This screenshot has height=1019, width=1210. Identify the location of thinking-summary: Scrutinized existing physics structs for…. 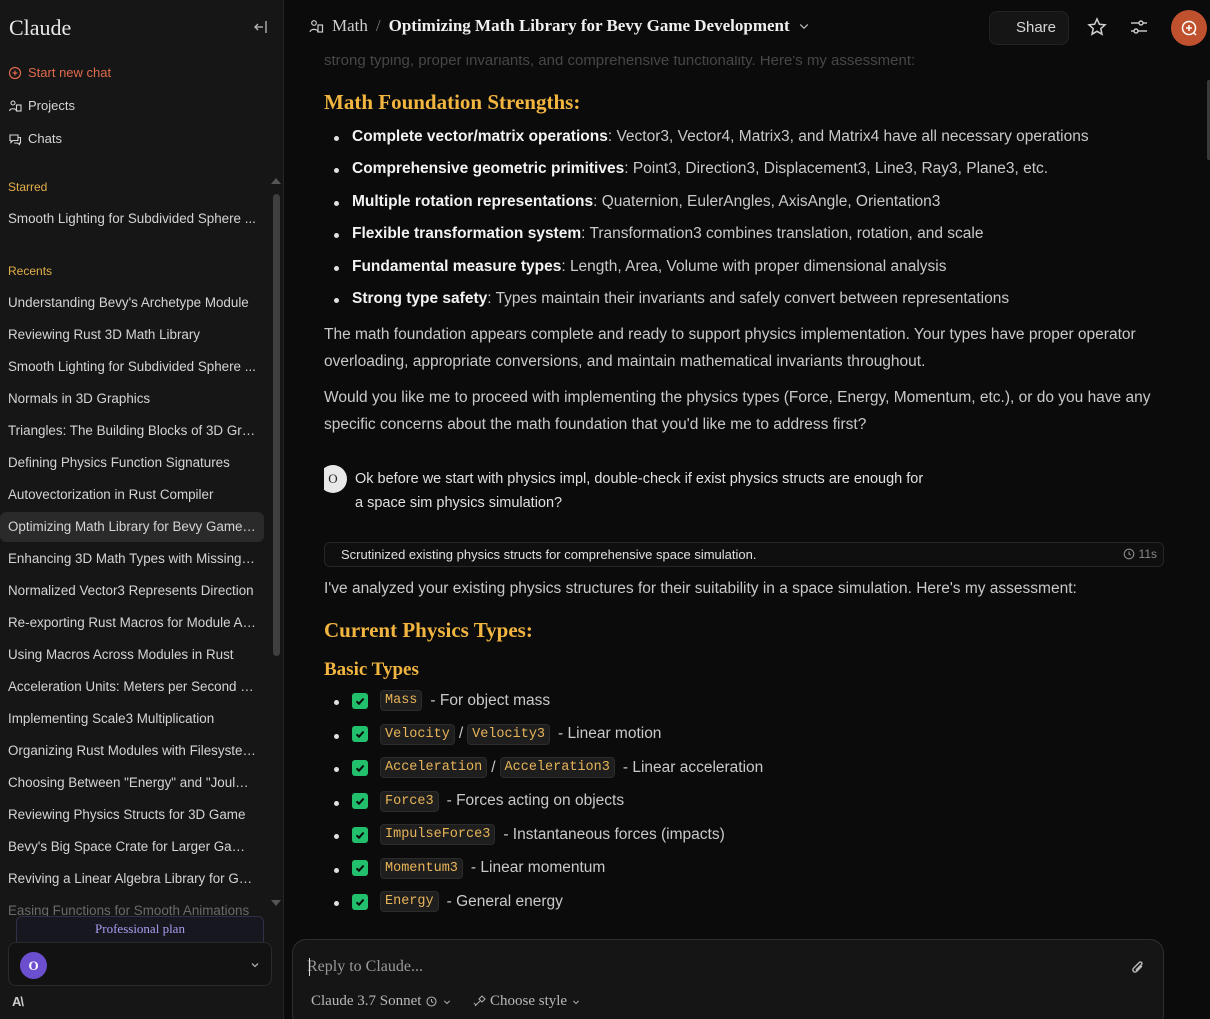
(744, 554).